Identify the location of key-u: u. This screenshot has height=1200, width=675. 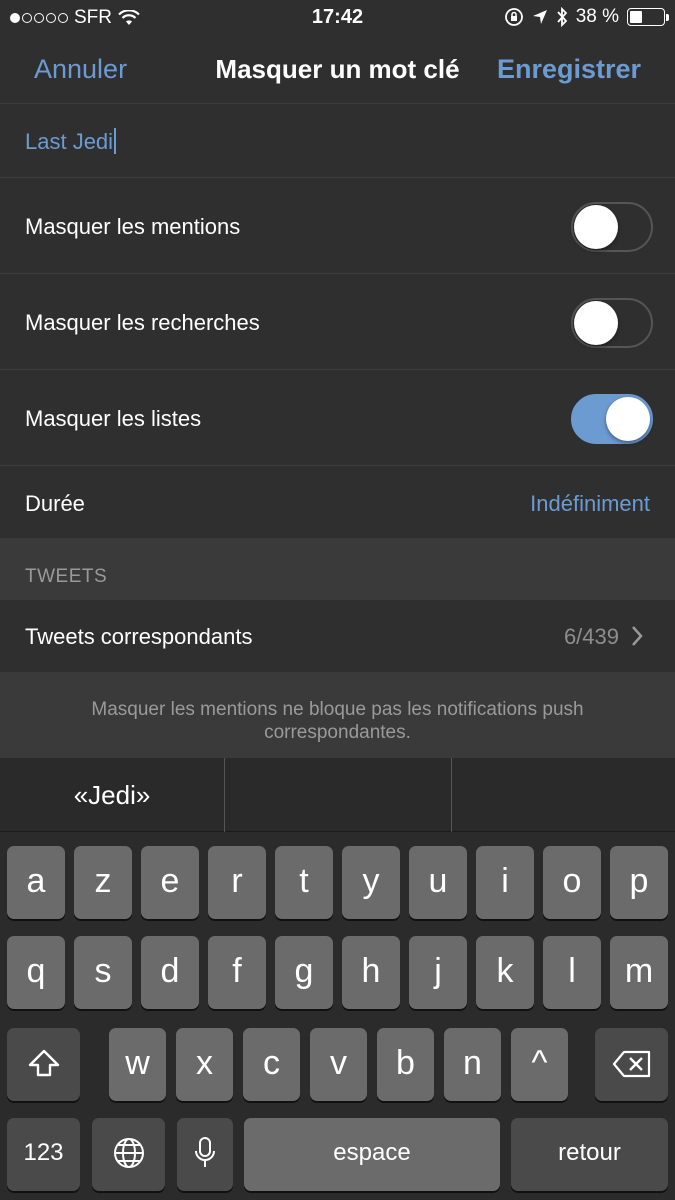
(438, 882).